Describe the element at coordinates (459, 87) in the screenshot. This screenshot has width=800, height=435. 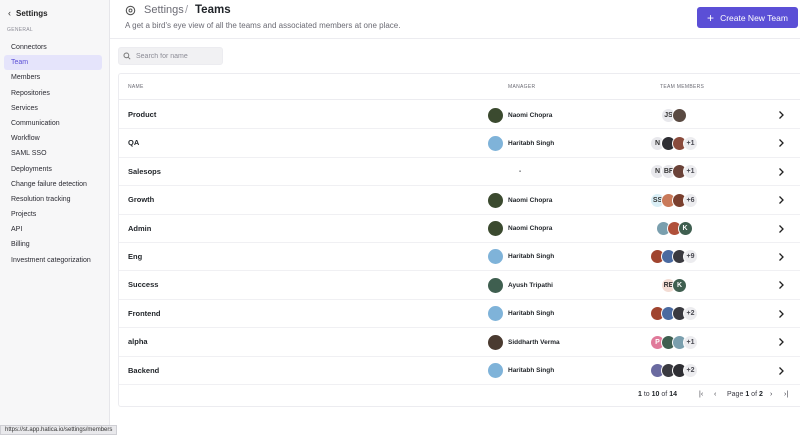
I see `table-header: NAME MANAGER TEAM MEMBERS` at that location.